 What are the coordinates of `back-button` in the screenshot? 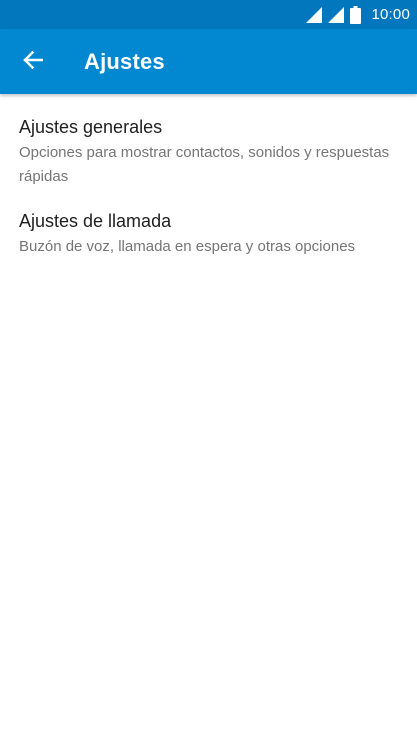 It's located at (33, 62).